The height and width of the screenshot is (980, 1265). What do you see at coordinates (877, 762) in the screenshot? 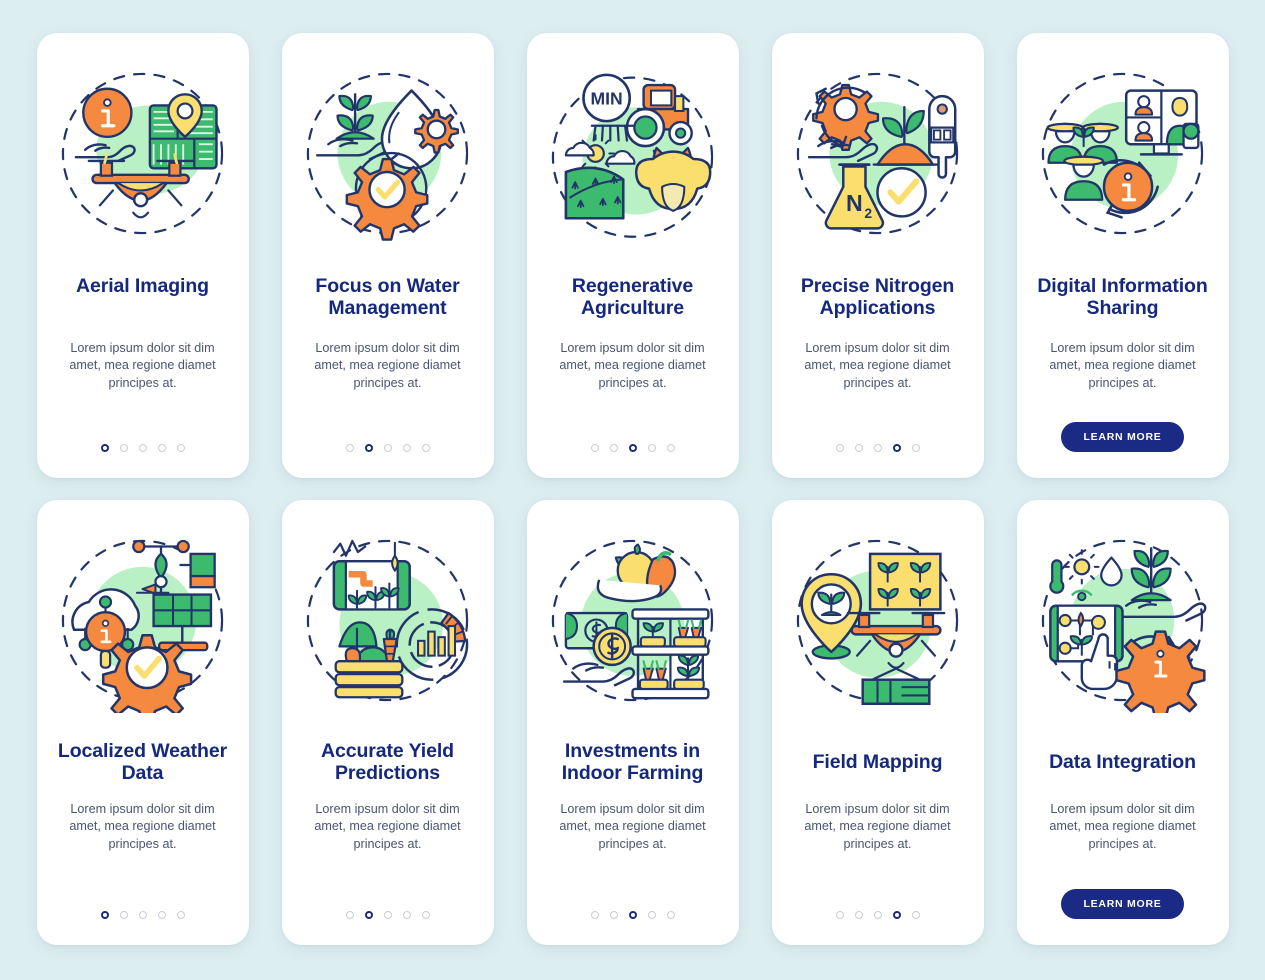
I see `card-title: Field Mapping` at bounding box center [877, 762].